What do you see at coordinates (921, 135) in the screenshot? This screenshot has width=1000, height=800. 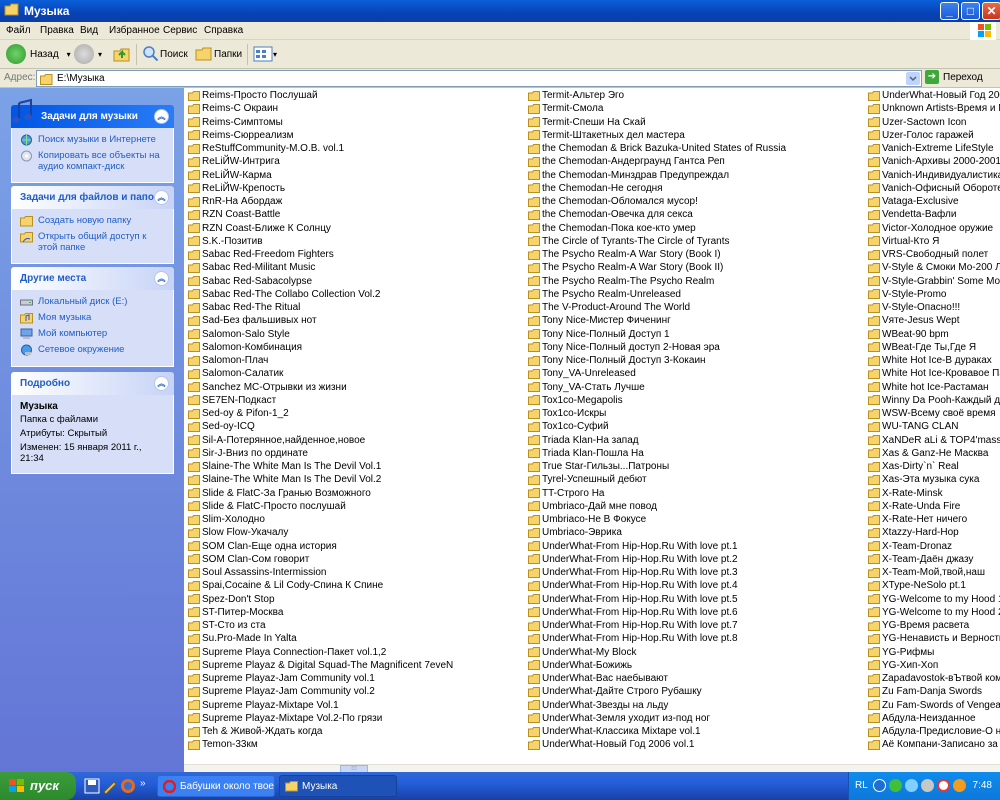 I see `folder-item: Uzer-Голос гаражей` at bounding box center [921, 135].